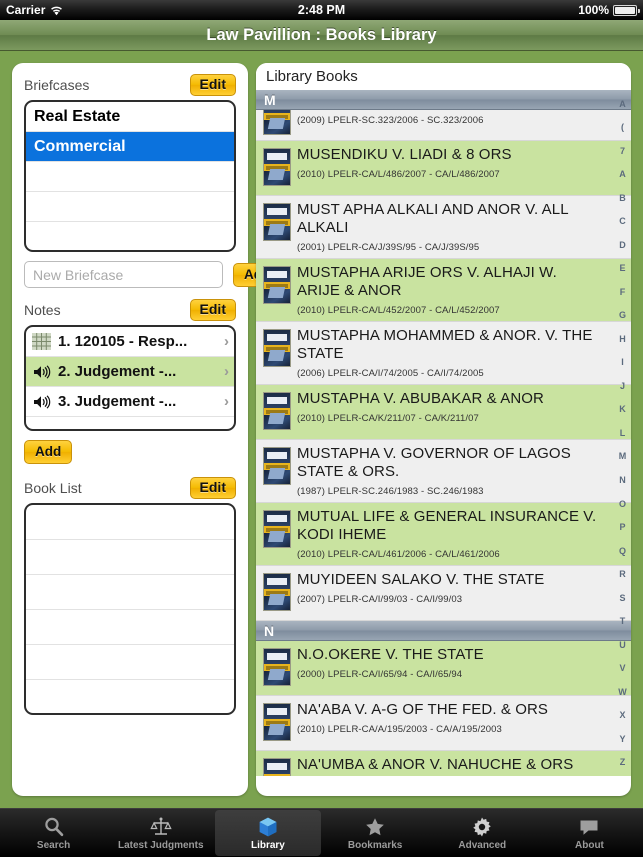 Image resolution: width=643 pixels, height=857 pixels. What do you see at coordinates (212, 85) in the screenshot?
I see `briefcases-edit-button: Edit` at bounding box center [212, 85].